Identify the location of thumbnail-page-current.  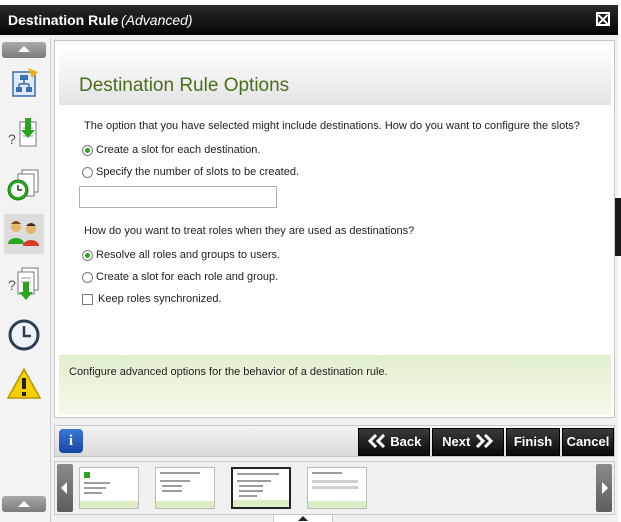
(261, 488).